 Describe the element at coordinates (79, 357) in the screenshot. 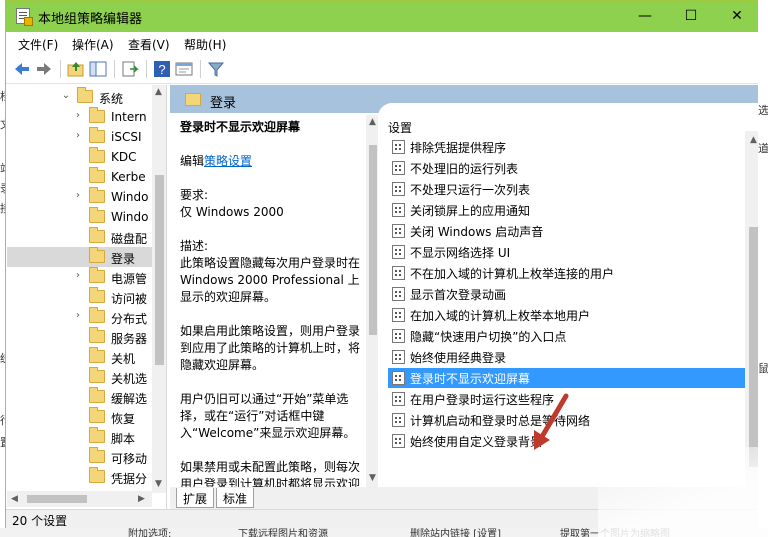

I see `tree-item: 关机` at that location.